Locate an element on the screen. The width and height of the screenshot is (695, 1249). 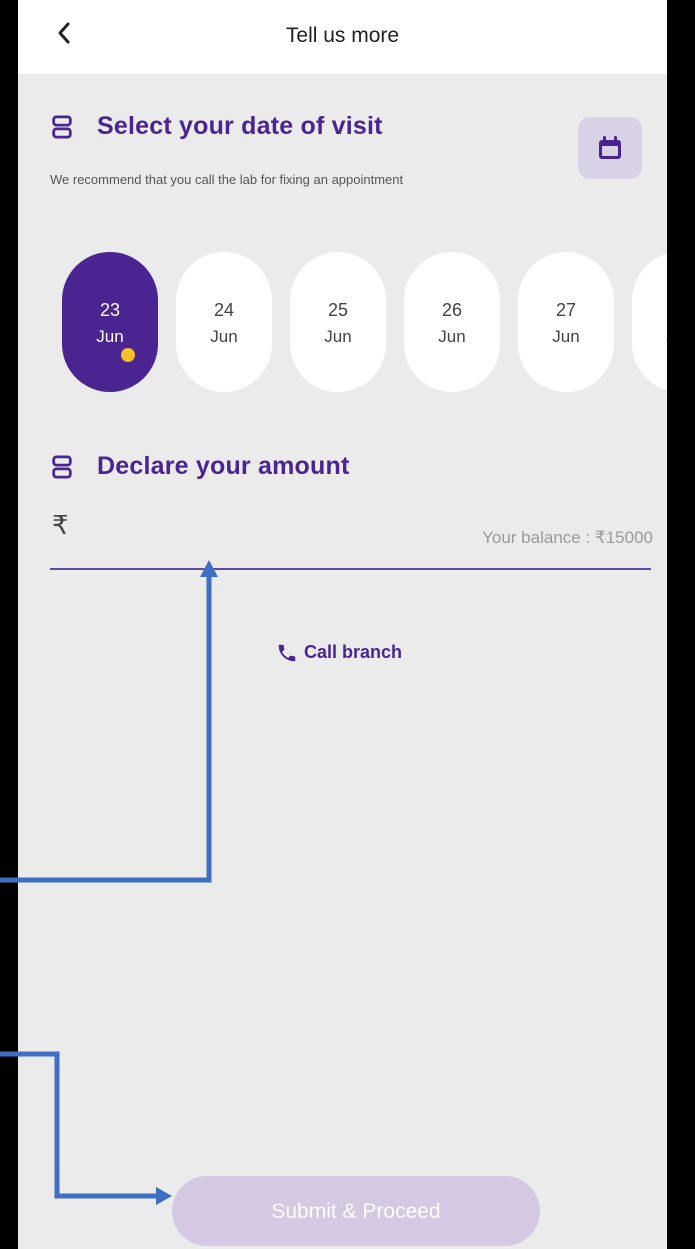
phone-icon is located at coordinates (287, 653).